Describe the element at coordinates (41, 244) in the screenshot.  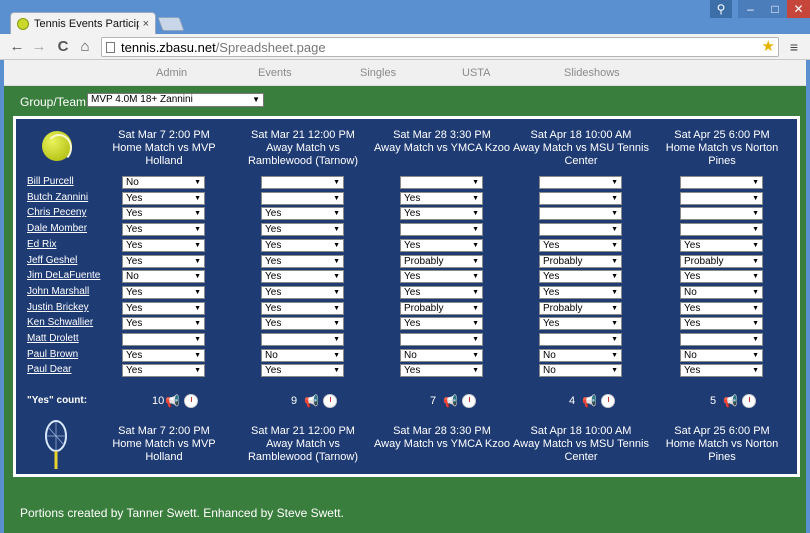
I see `player-link: Ed Rix` at that location.